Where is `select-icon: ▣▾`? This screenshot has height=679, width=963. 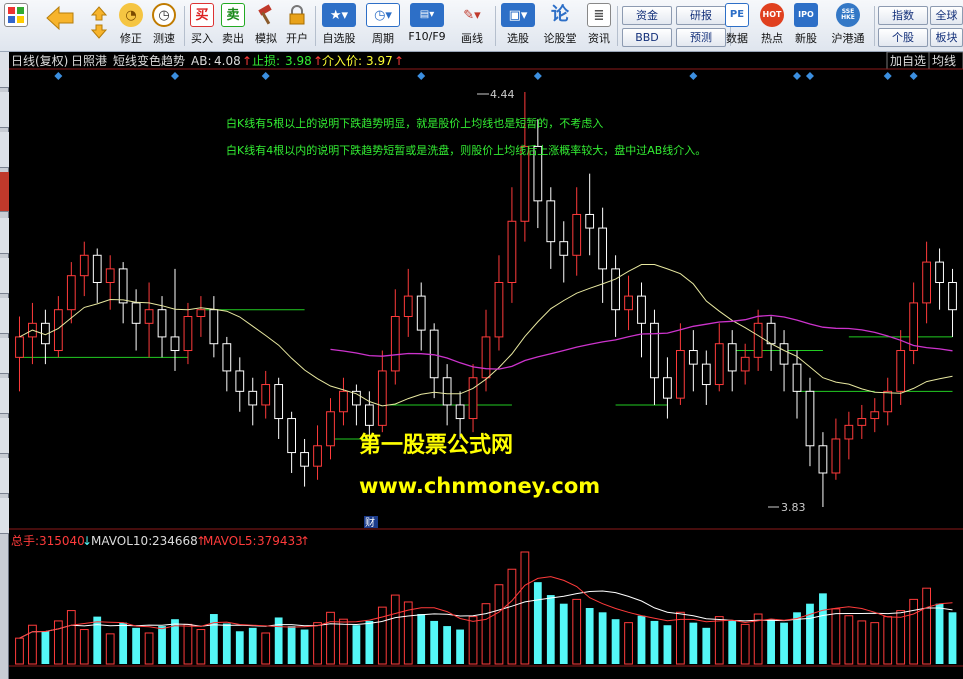 select-icon: ▣▾ is located at coordinates (518, 15).